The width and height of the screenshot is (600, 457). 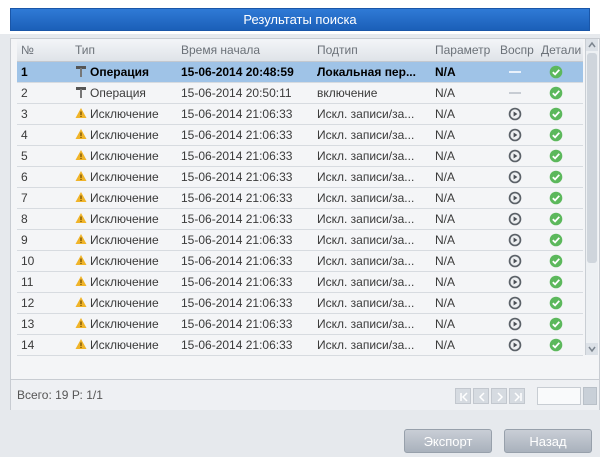 I want to click on cell-no: 2, so click(x=24, y=93).